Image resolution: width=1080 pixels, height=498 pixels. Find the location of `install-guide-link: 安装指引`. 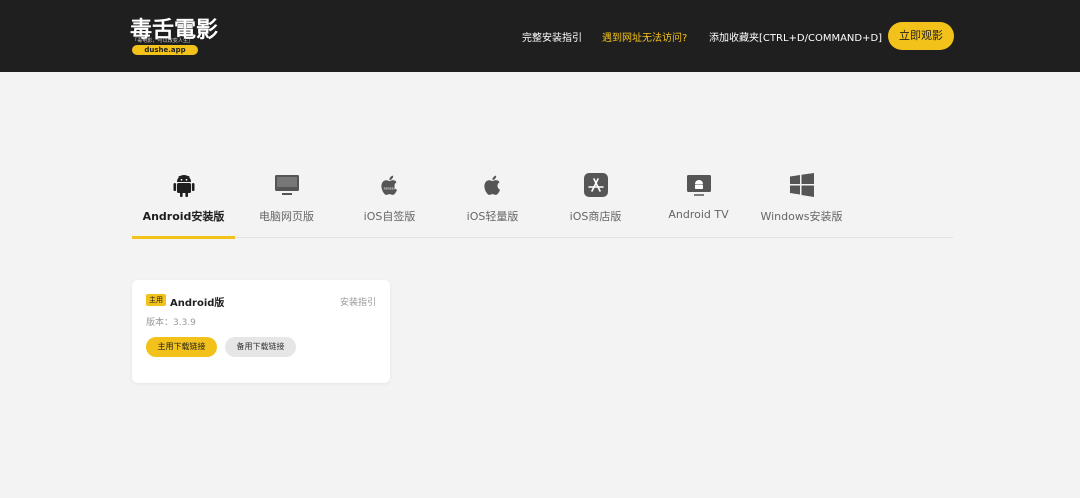

install-guide-link: 安装指引 is located at coordinates (358, 301).